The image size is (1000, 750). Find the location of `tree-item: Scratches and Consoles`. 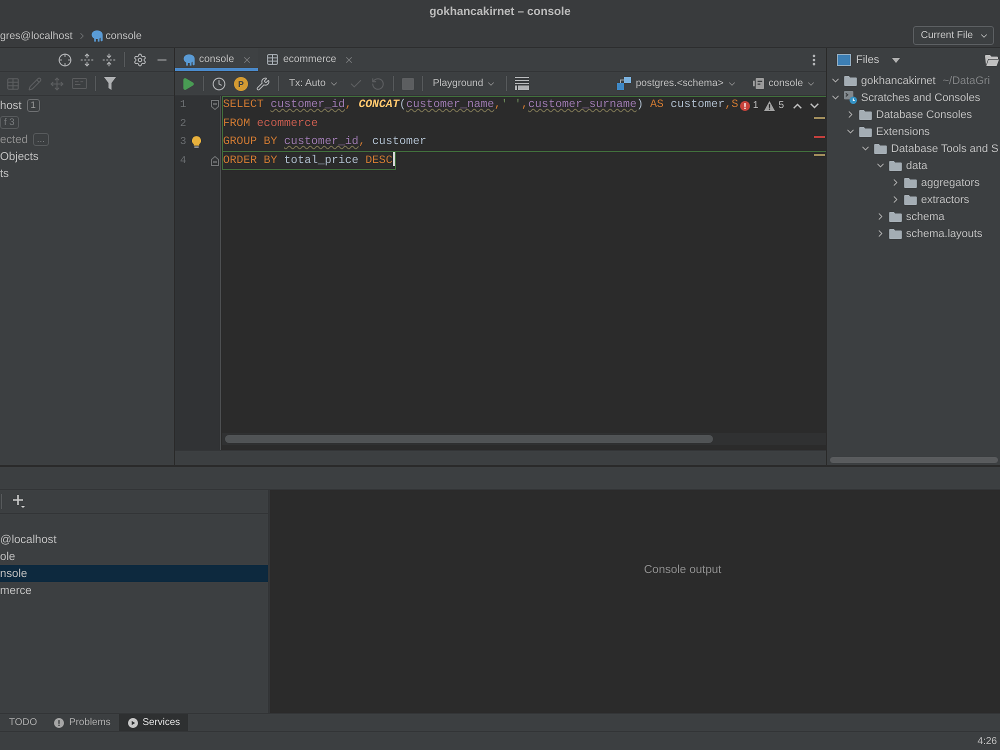

tree-item: Scratches and Consoles is located at coordinates (920, 98).